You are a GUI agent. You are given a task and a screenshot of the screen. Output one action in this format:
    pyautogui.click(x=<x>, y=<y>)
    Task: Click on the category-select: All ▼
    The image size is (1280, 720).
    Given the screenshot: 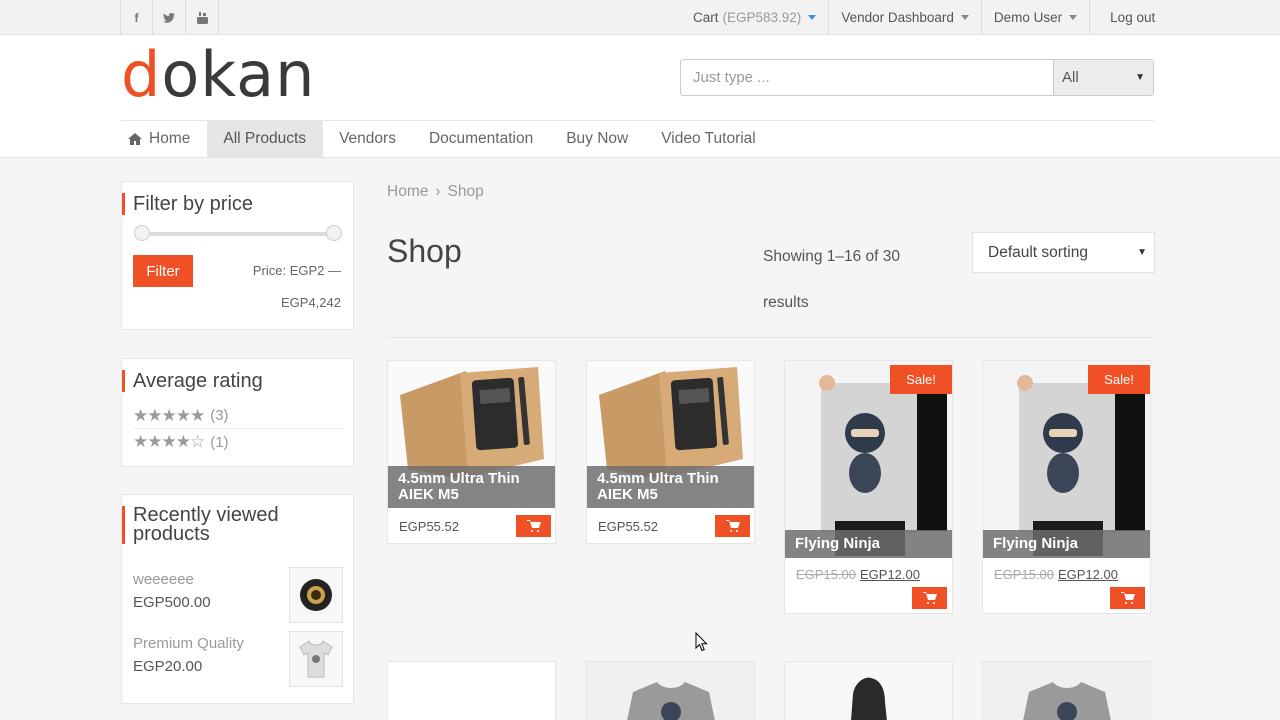 What is the action you would take?
    pyautogui.click(x=1103, y=77)
    